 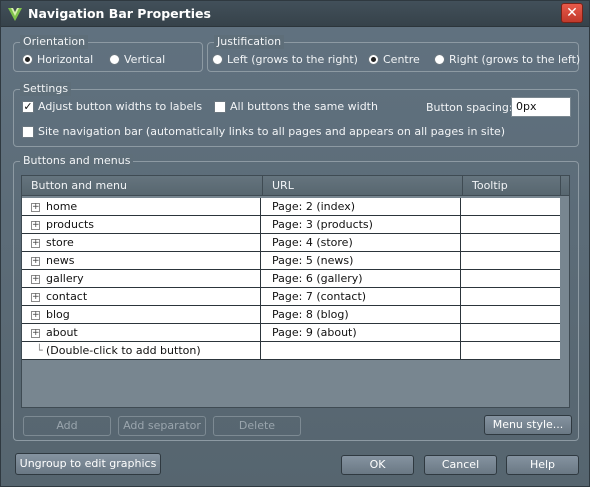 I want to click on url-cell: Page: 4 (store), so click(x=312, y=242).